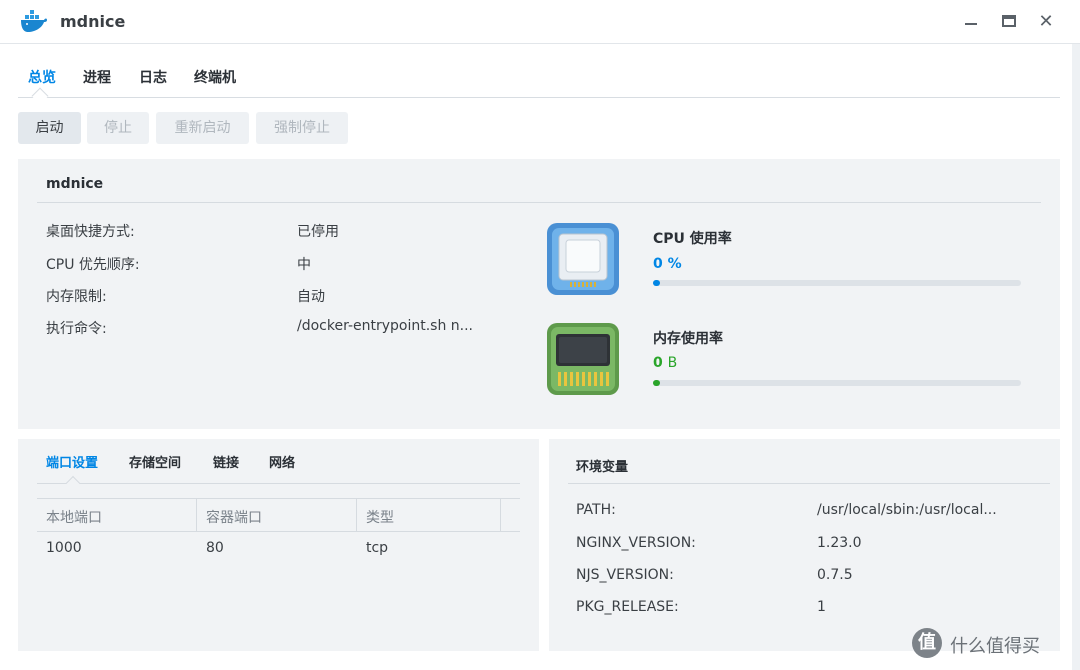  I want to click on active-tab-indicator, so click(40, 96).